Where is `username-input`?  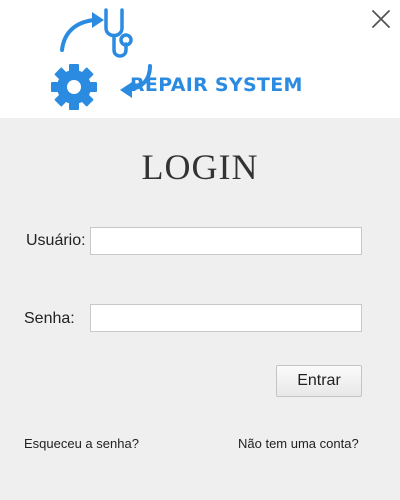 username-input is located at coordinates (226, 241).